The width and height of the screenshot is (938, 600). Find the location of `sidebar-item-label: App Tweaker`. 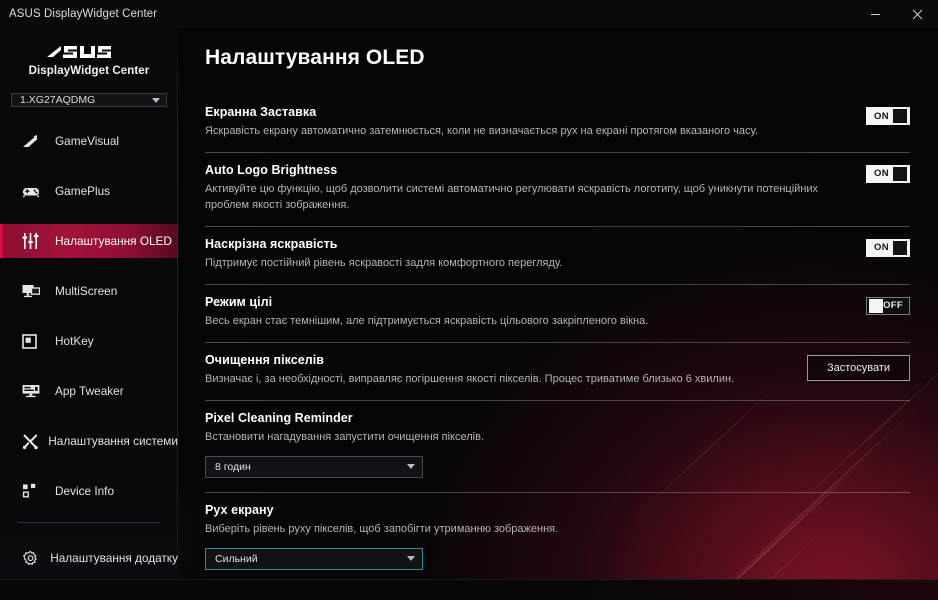

sidebar-item-label: App Tweaker is located at coordinates (89, 391).